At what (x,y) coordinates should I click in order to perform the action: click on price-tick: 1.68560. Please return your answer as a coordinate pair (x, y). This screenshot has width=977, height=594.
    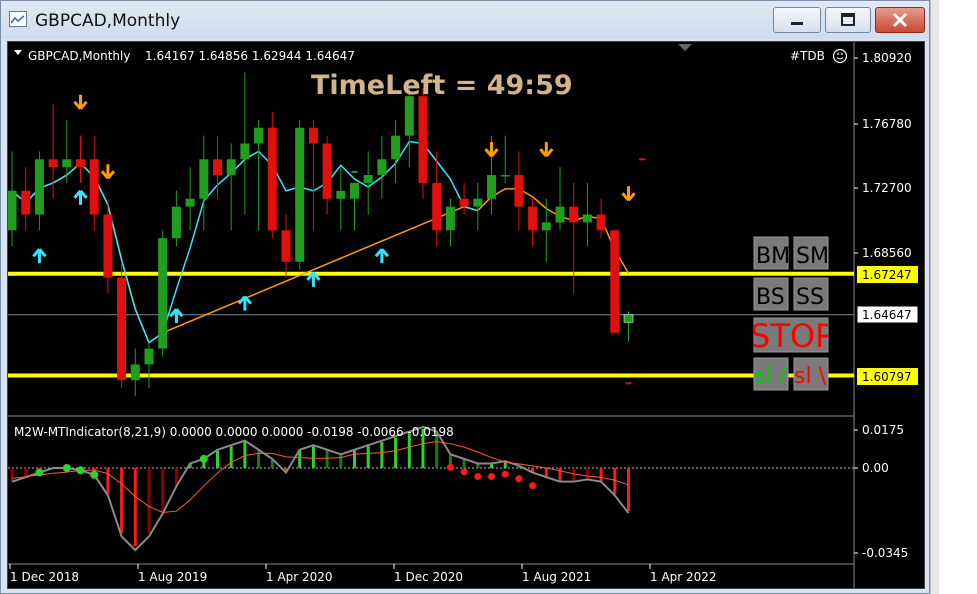
    Looking at the image, I should click on (887, 253).